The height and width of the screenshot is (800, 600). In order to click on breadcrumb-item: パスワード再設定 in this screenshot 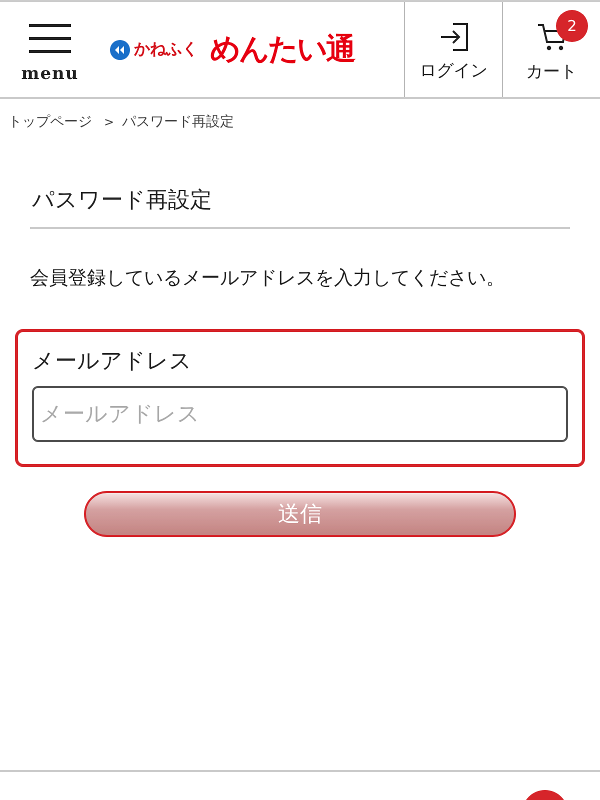, I will do `click(178, 122)`.